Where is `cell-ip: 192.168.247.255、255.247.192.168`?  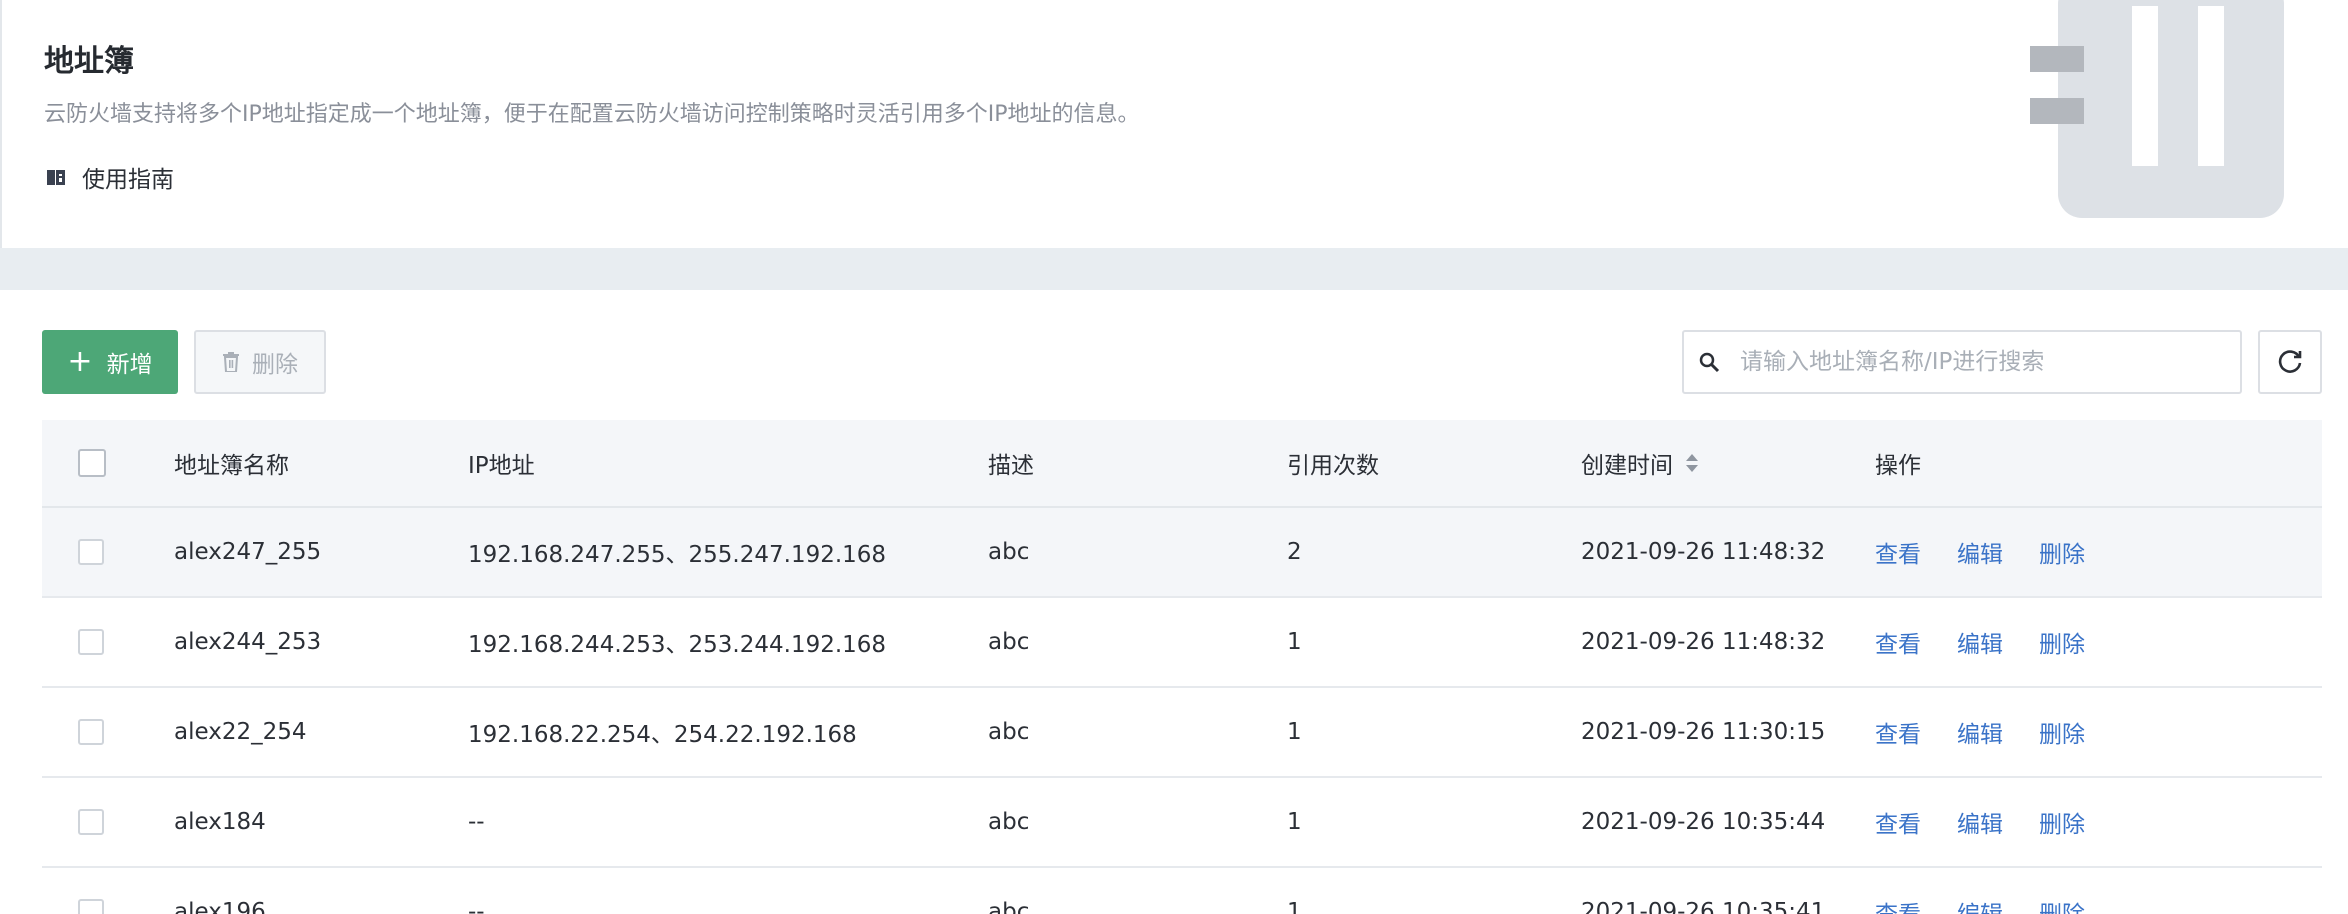 cell-ip: 192.168.247.255、255.247.192.168 is located at coordinates (677, 555).